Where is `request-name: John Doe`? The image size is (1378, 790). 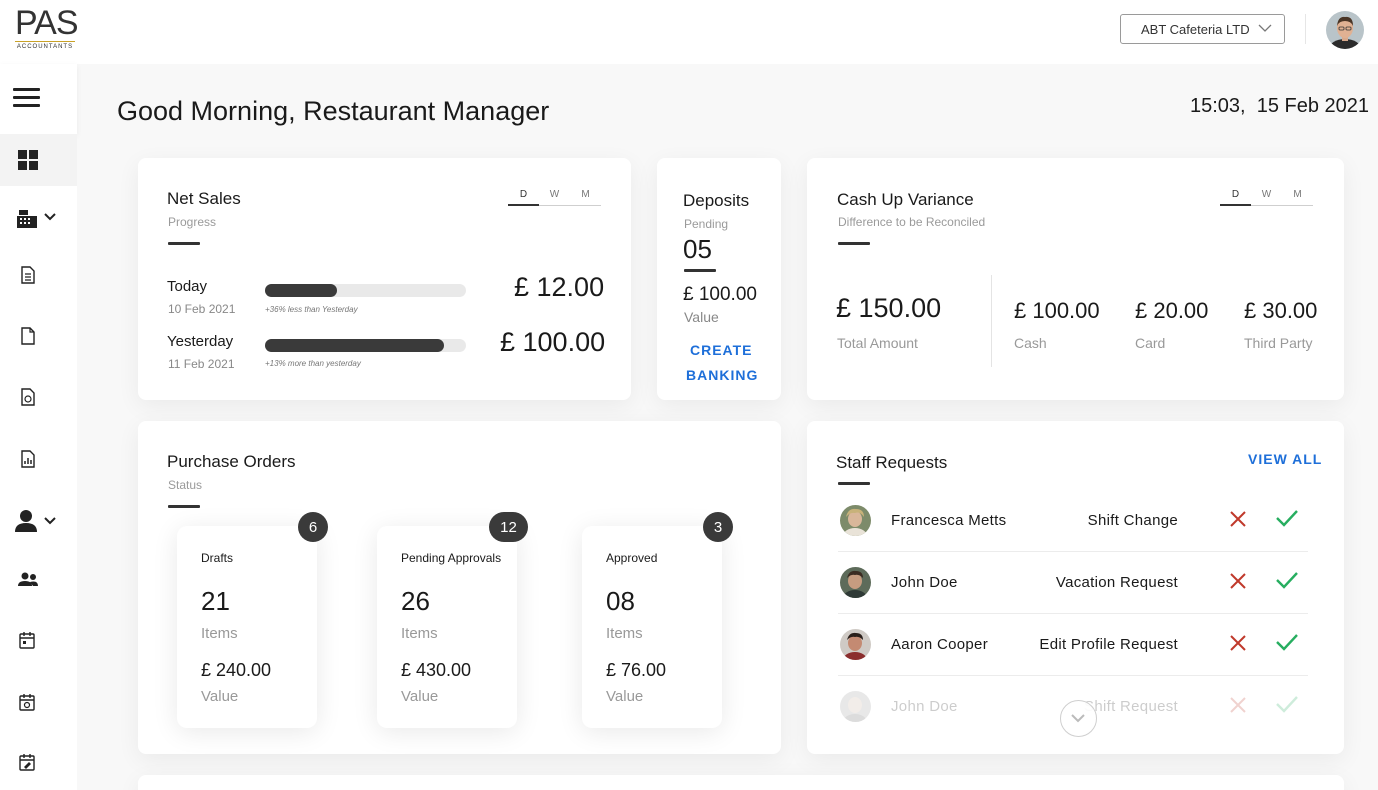 request-name: John Doe is located at coordinates (924, 582).